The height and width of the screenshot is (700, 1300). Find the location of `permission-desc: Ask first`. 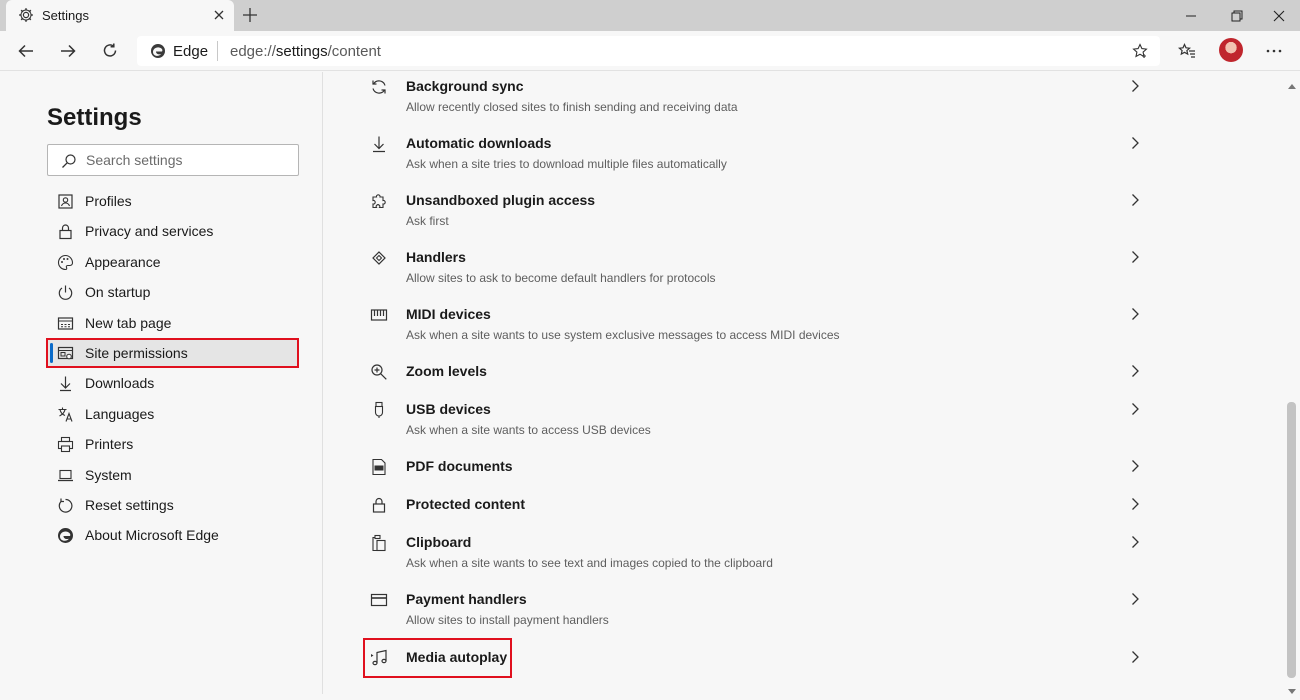

permission-desc: Ask first is located at coordinates (427, 221).